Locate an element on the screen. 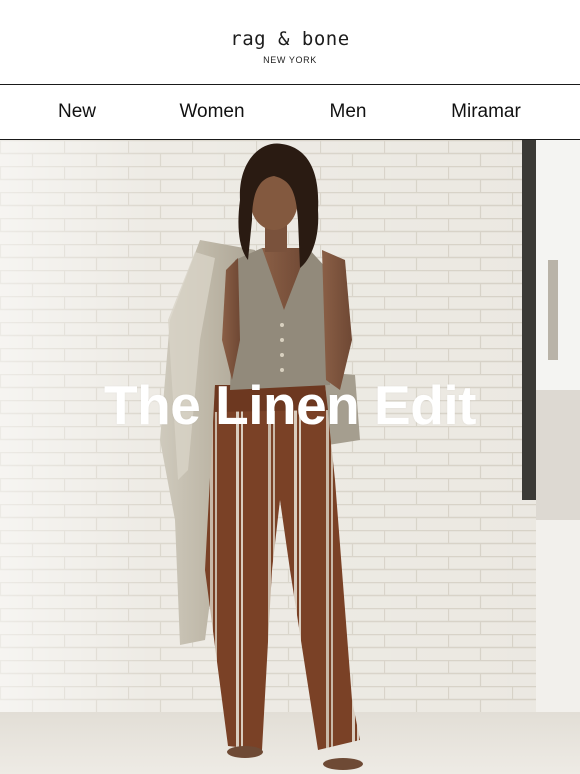  brand-location: NEW YORK is located at coordinates (290, 60).